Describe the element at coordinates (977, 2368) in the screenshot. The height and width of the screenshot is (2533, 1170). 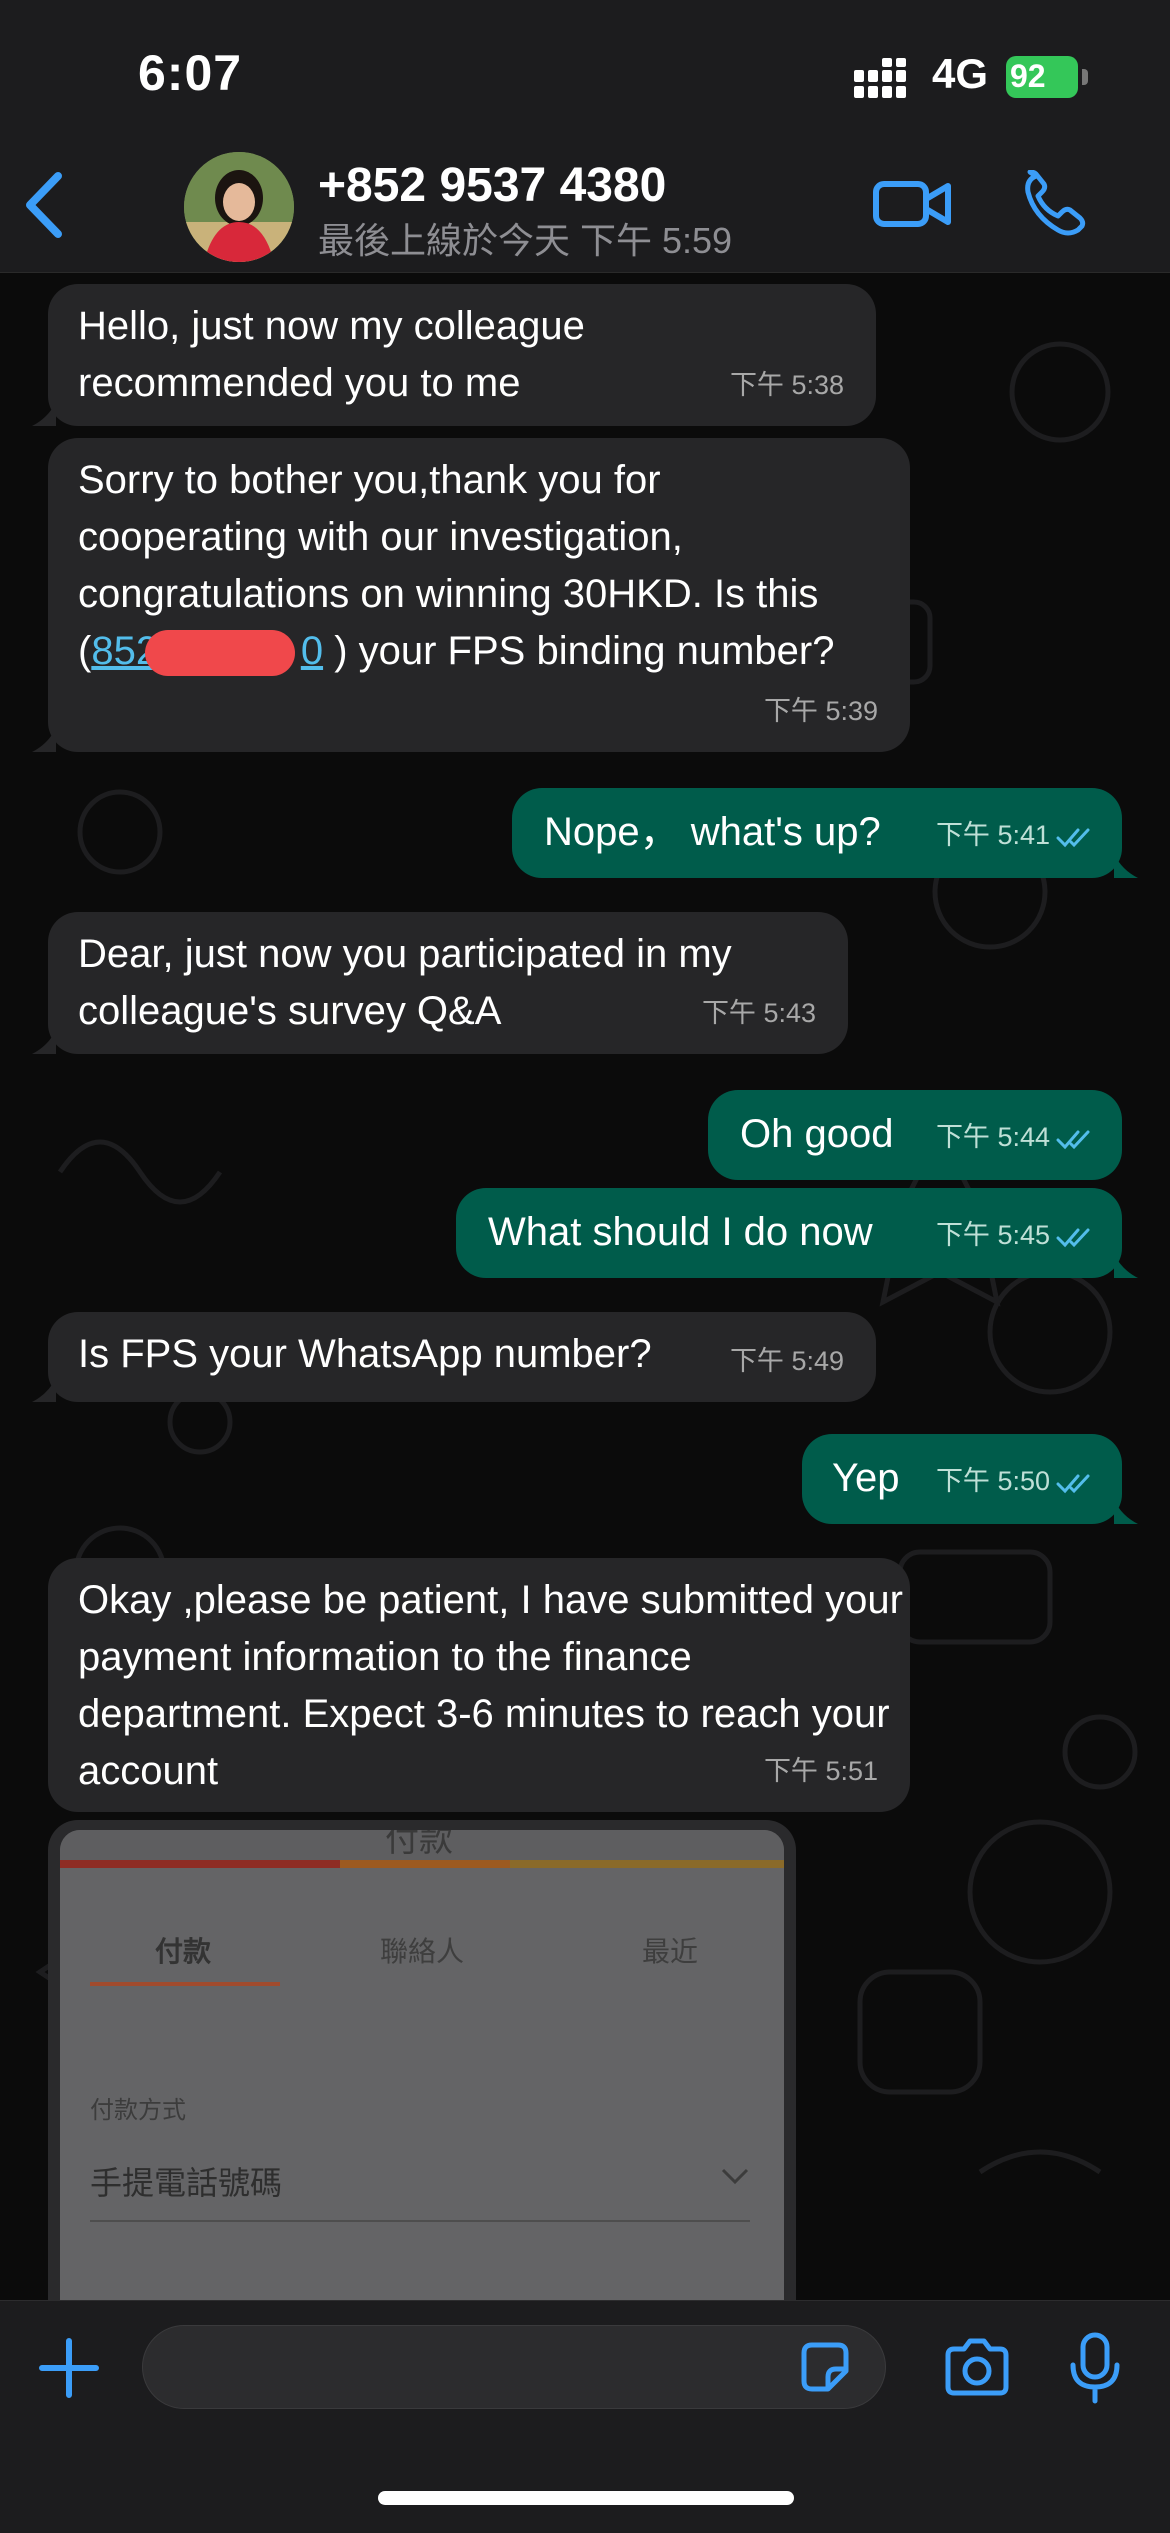
I see `camera-icon` at that location.